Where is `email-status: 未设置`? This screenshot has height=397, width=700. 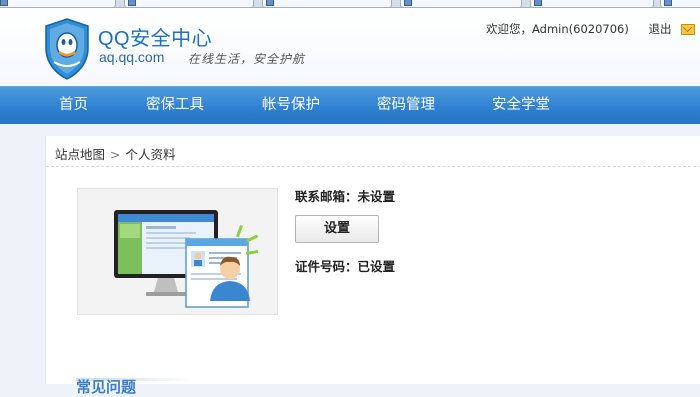 email-status: 未设置 is located at coordinates (376, 196).